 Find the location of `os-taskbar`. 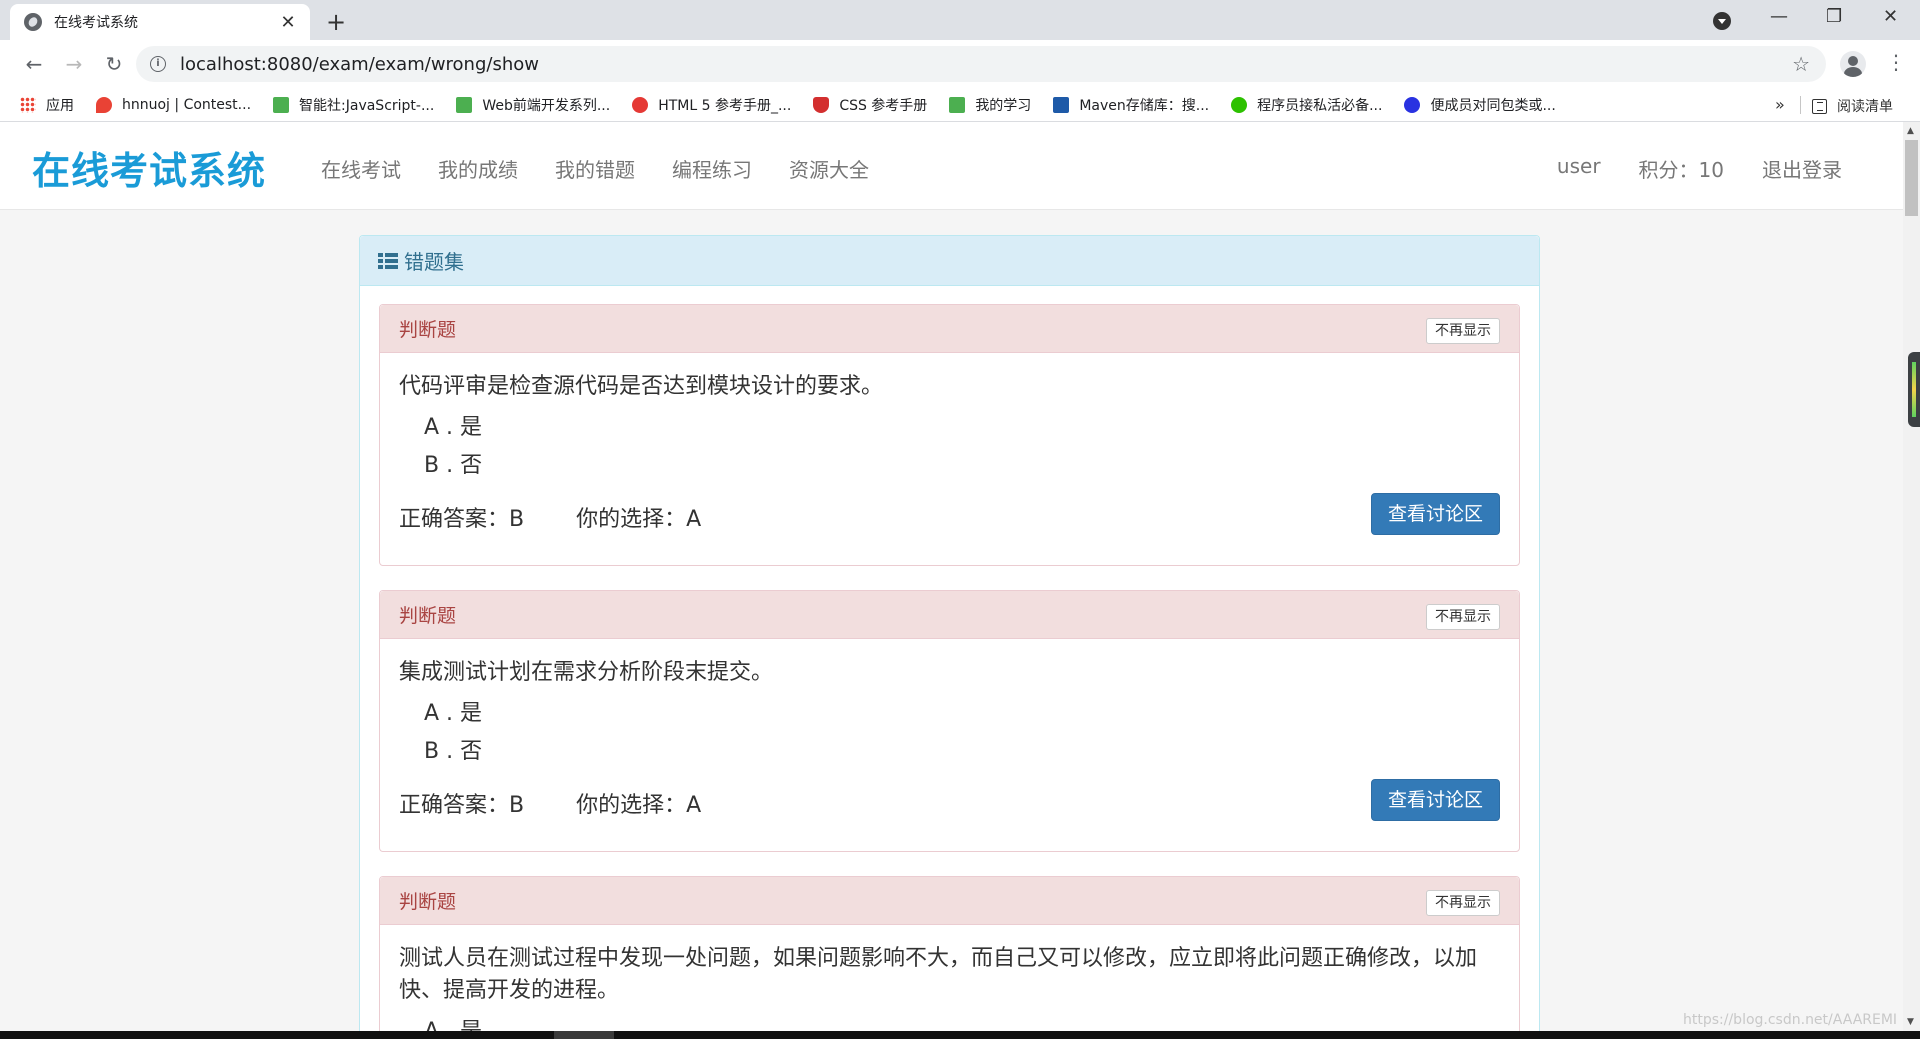

os-taskbar is located at coordinates (960, 1035).